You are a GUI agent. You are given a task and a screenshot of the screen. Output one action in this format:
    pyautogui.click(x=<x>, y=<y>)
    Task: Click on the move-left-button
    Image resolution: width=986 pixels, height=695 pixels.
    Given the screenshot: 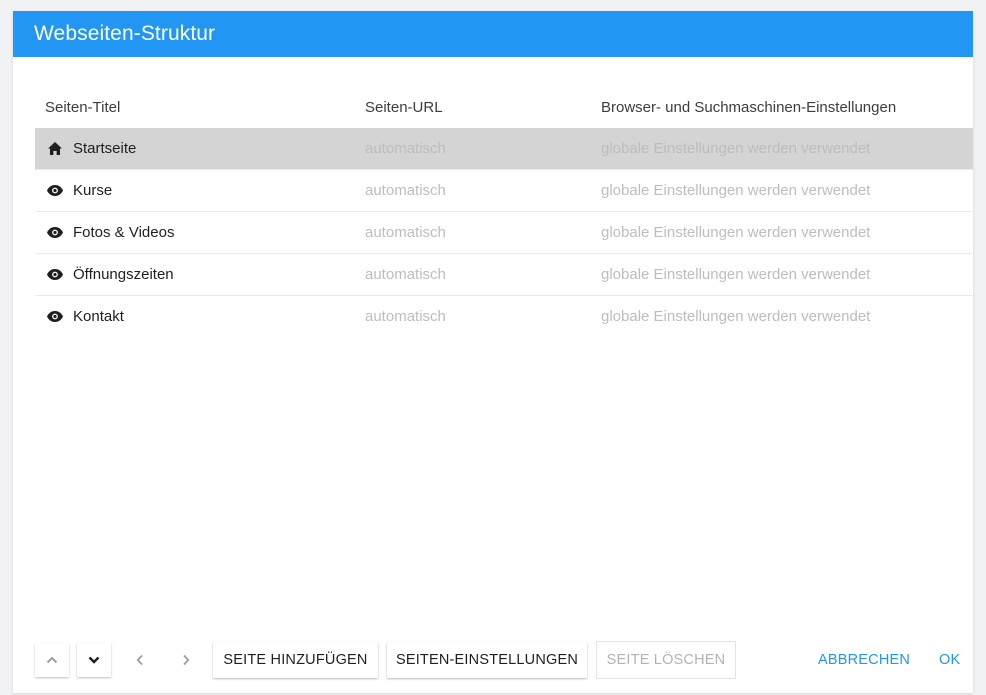 What is the action you would take?
    pyautogui.click(x=140, y=660)
    